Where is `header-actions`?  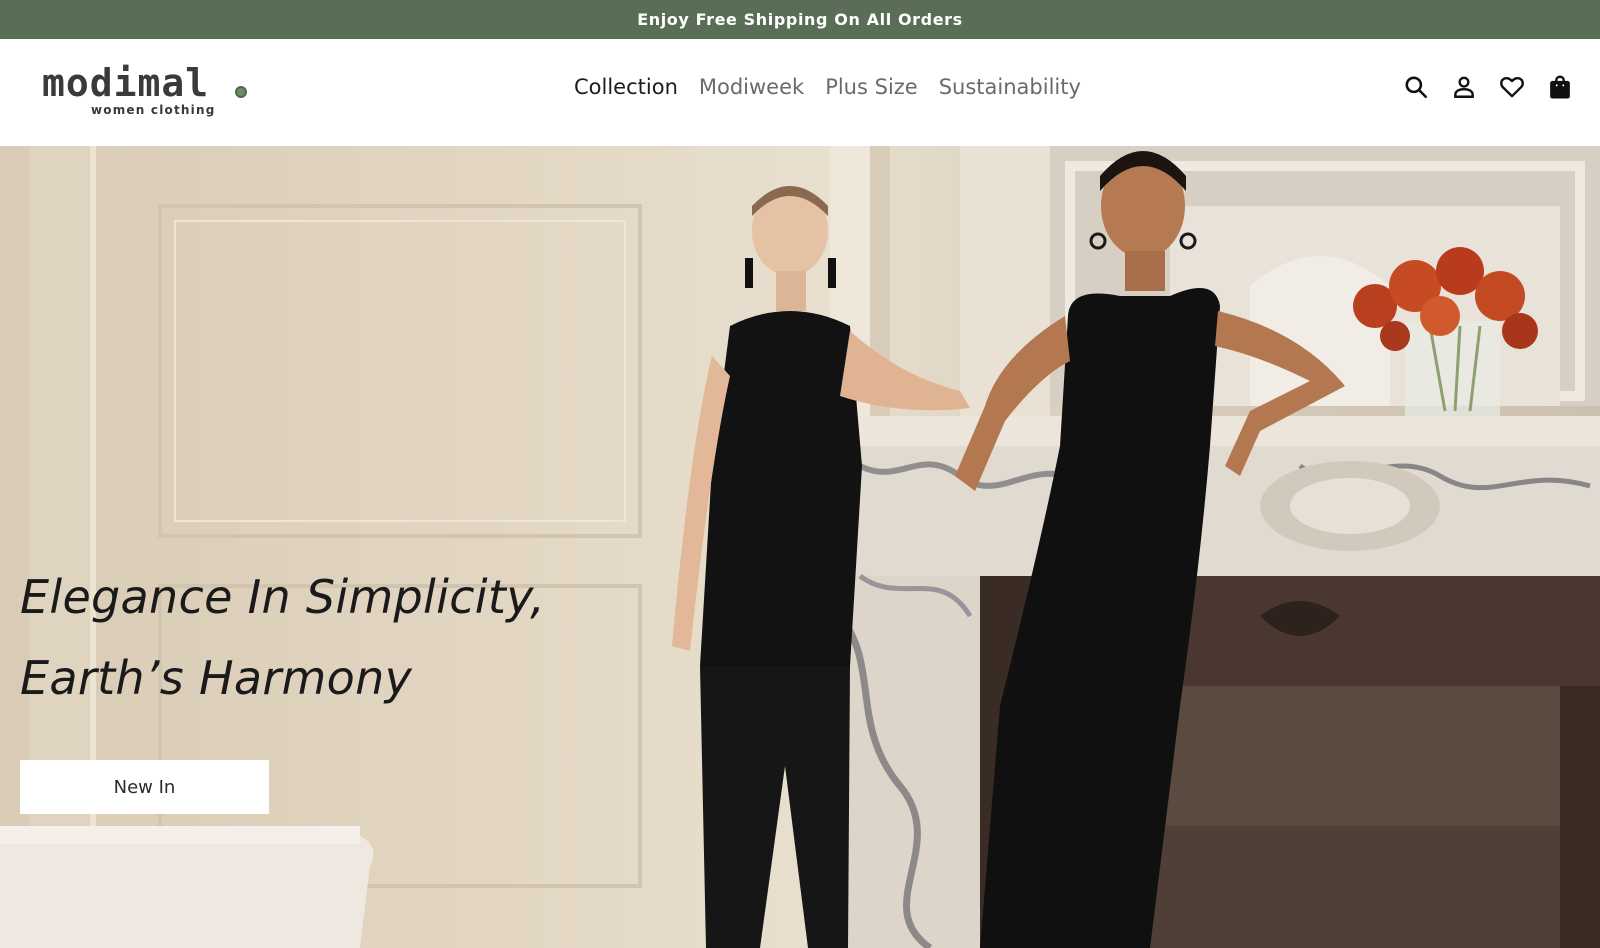
header-actions is located at coordinates (1488, 87).